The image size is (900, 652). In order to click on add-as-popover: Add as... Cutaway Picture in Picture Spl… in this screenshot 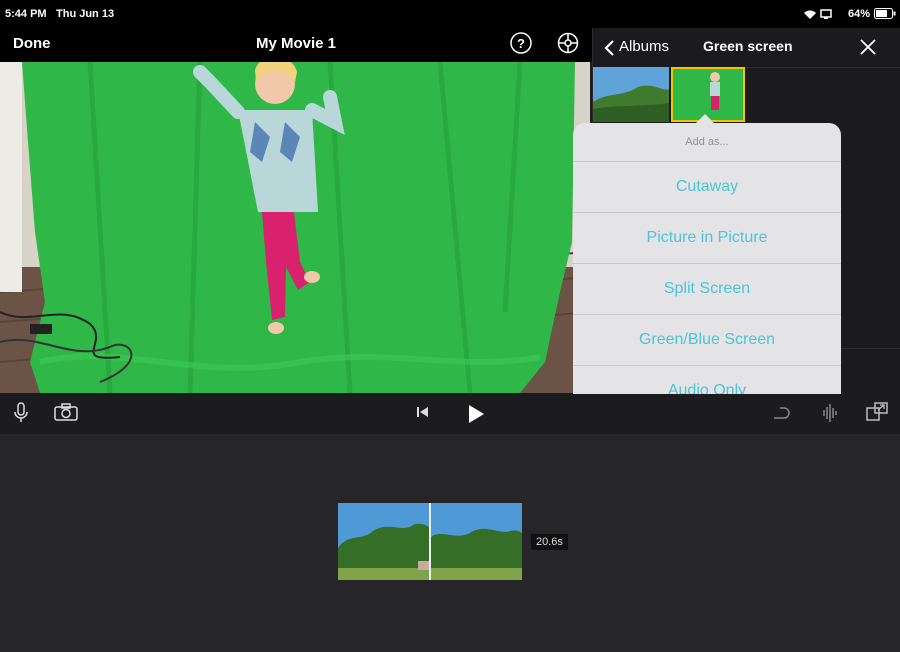, I will do `click(707, 264)`.